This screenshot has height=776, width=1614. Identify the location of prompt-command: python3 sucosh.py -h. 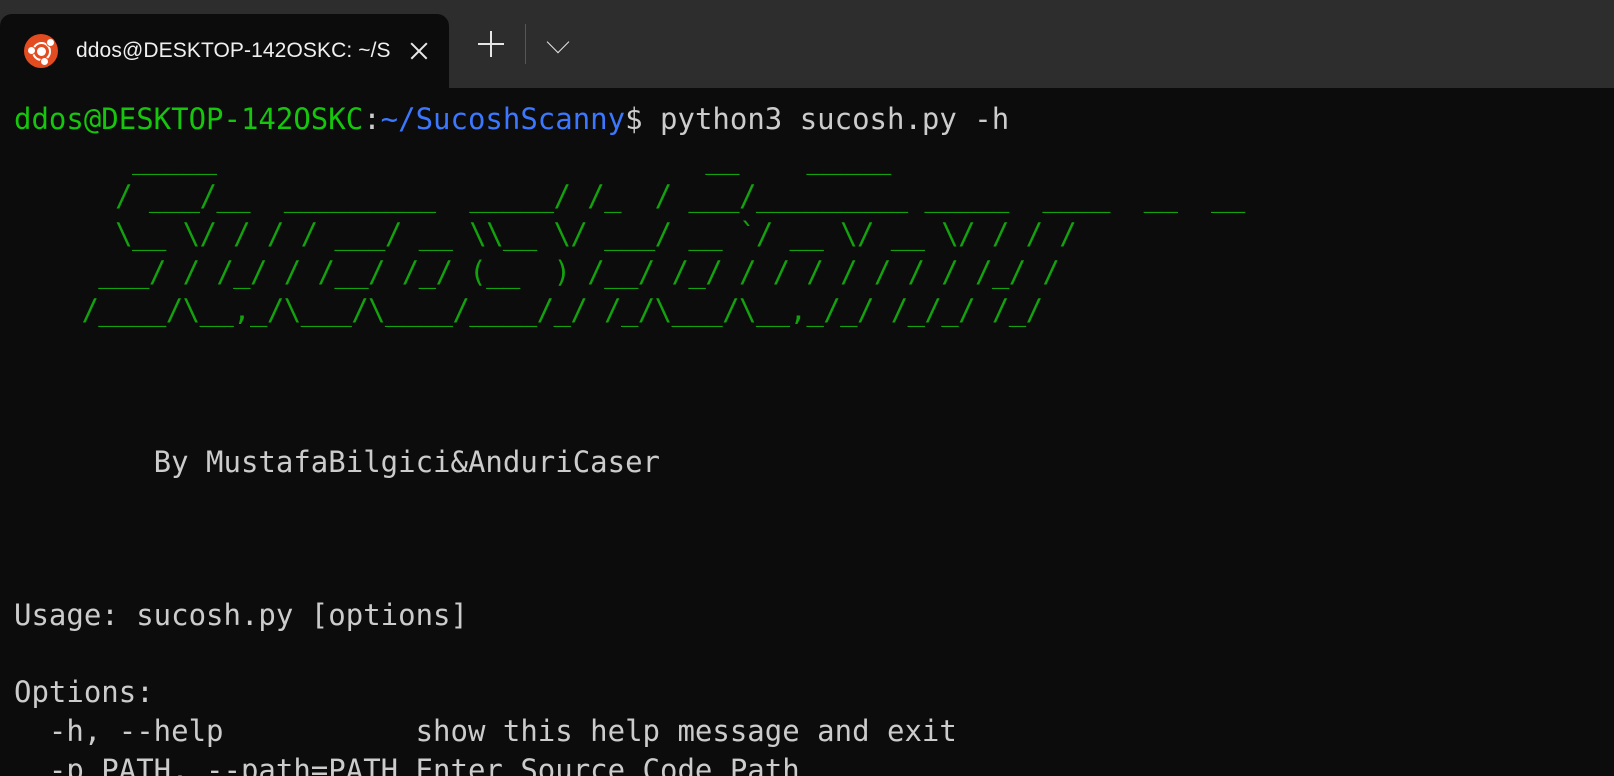
(826, 119).